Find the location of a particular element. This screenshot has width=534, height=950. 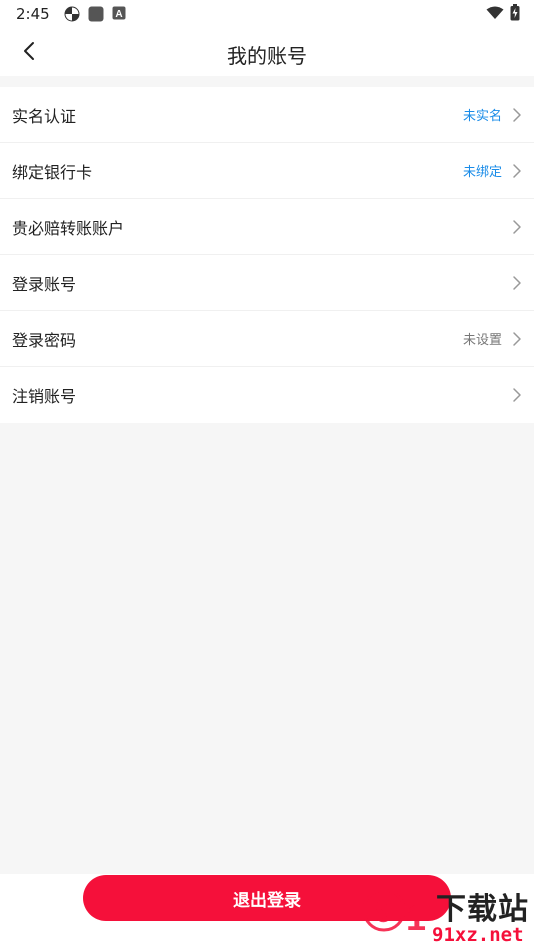

row-login-password: 登录密码 未设置 is located at coordinates (267, 339).